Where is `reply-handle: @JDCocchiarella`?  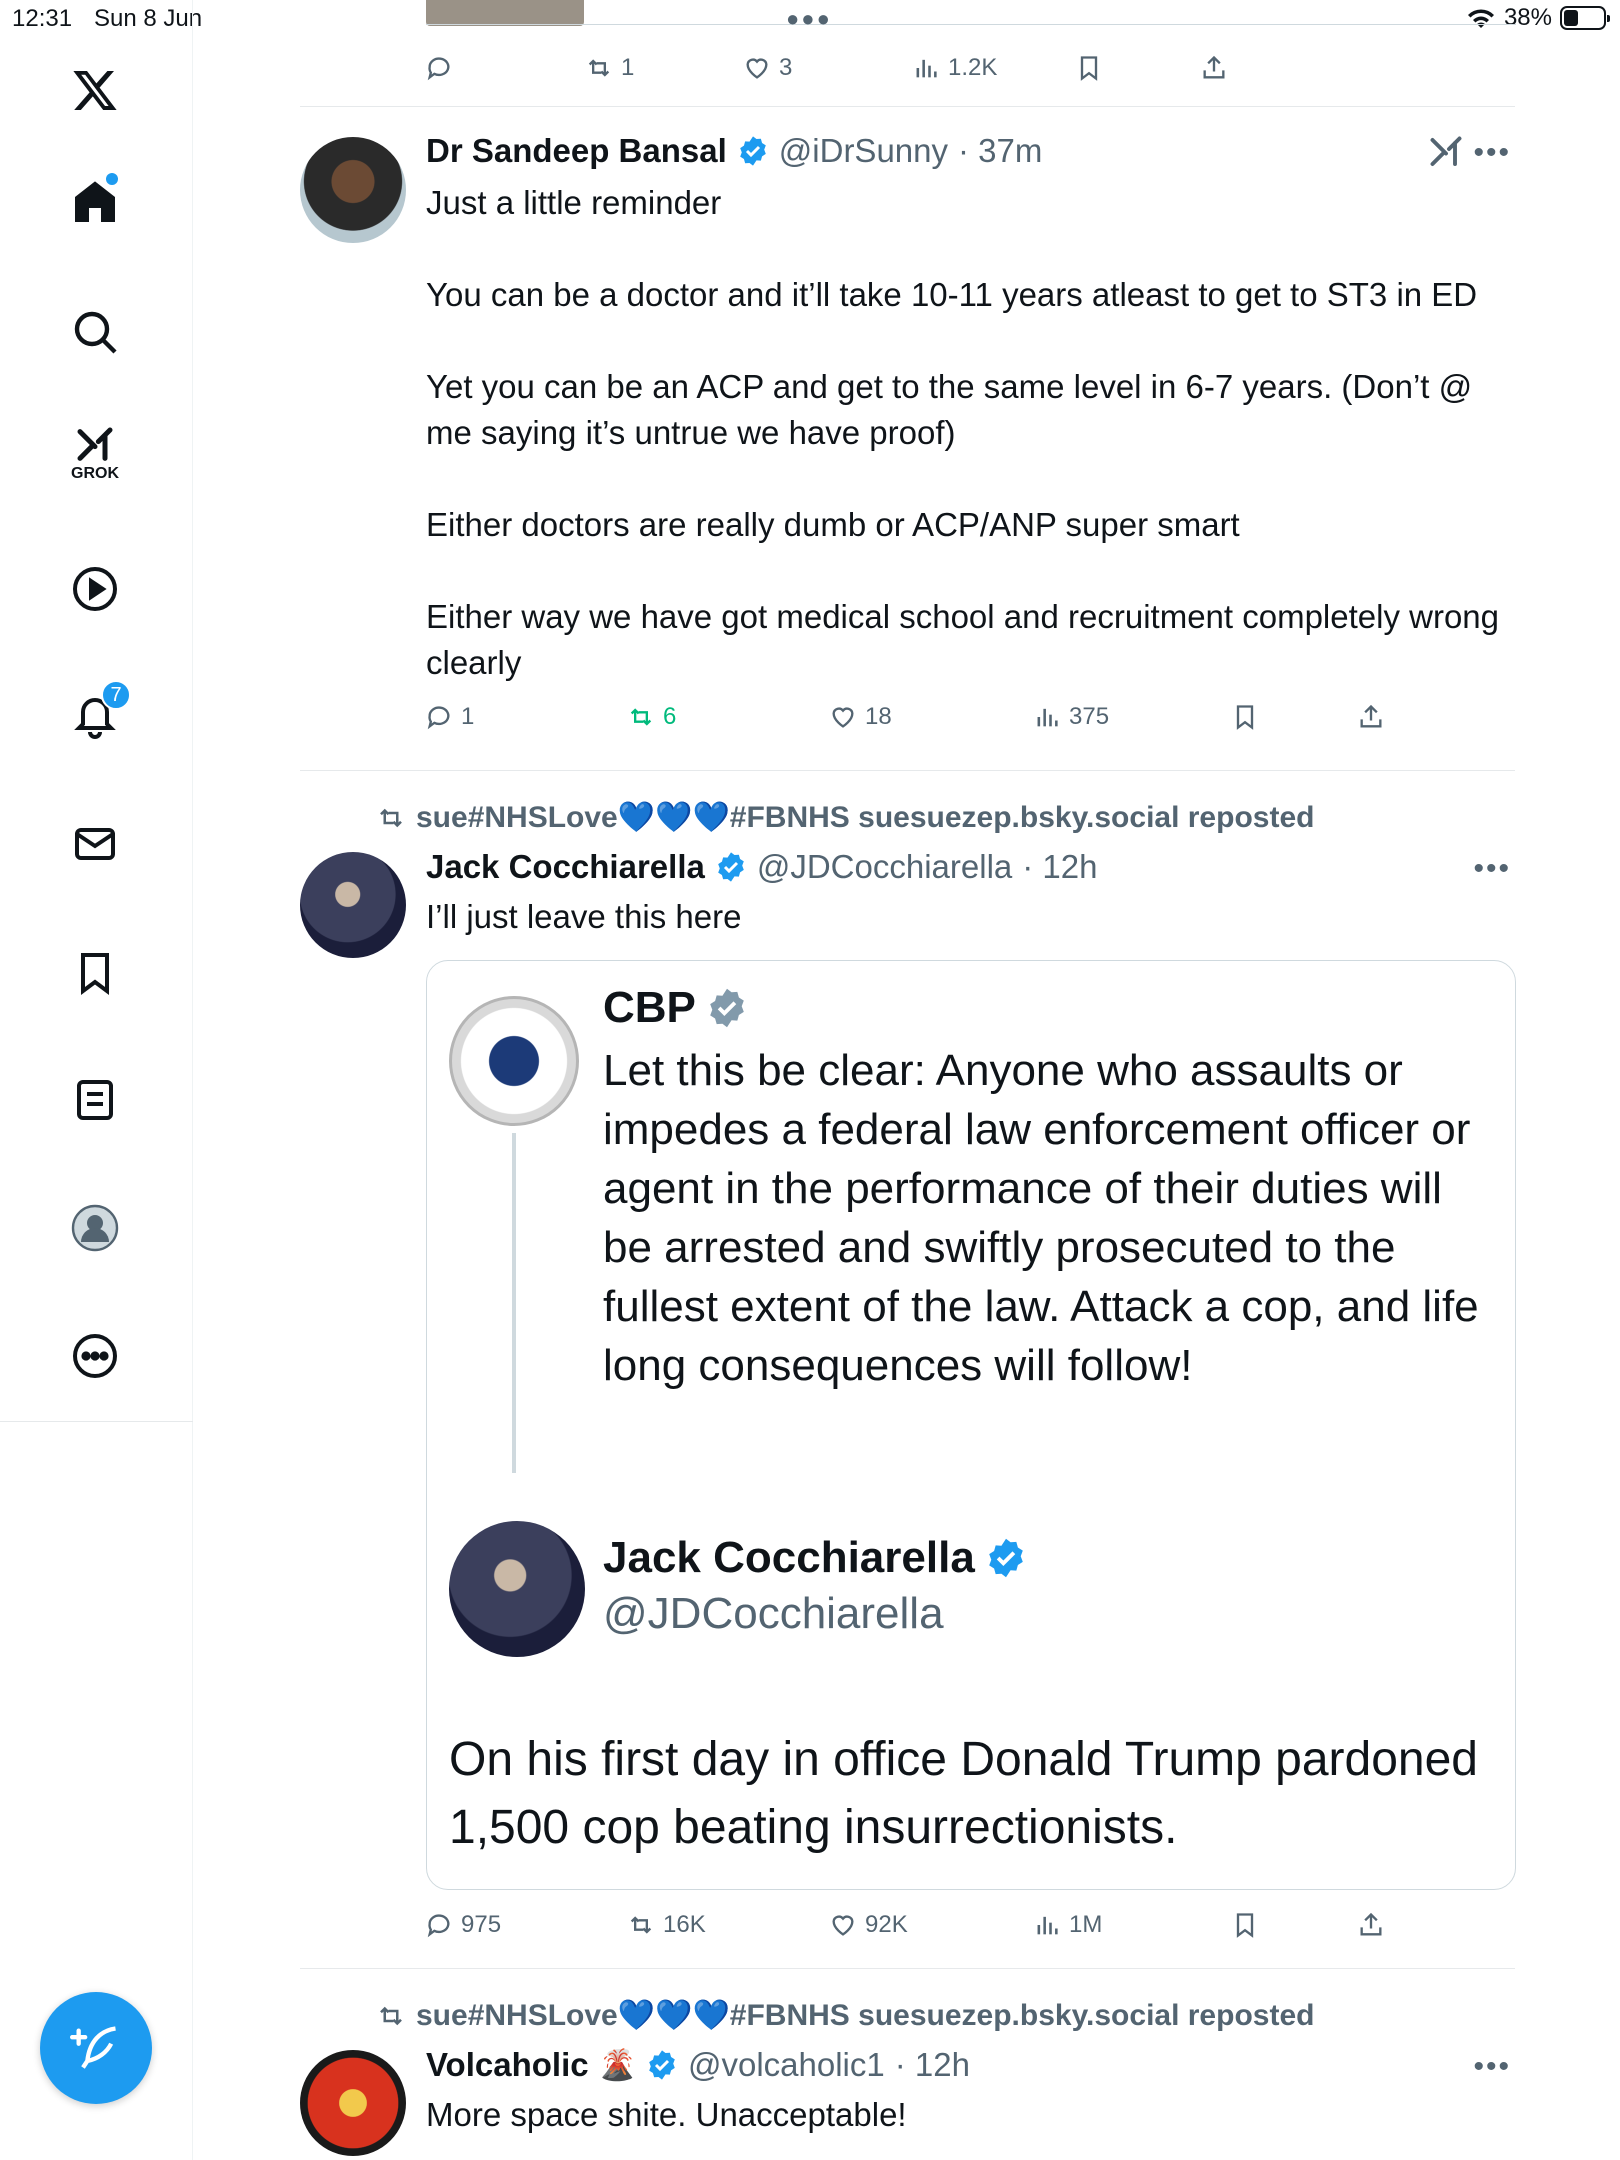 reply-handle: @JDCocchiarella is located at coordinates (773, 1613).